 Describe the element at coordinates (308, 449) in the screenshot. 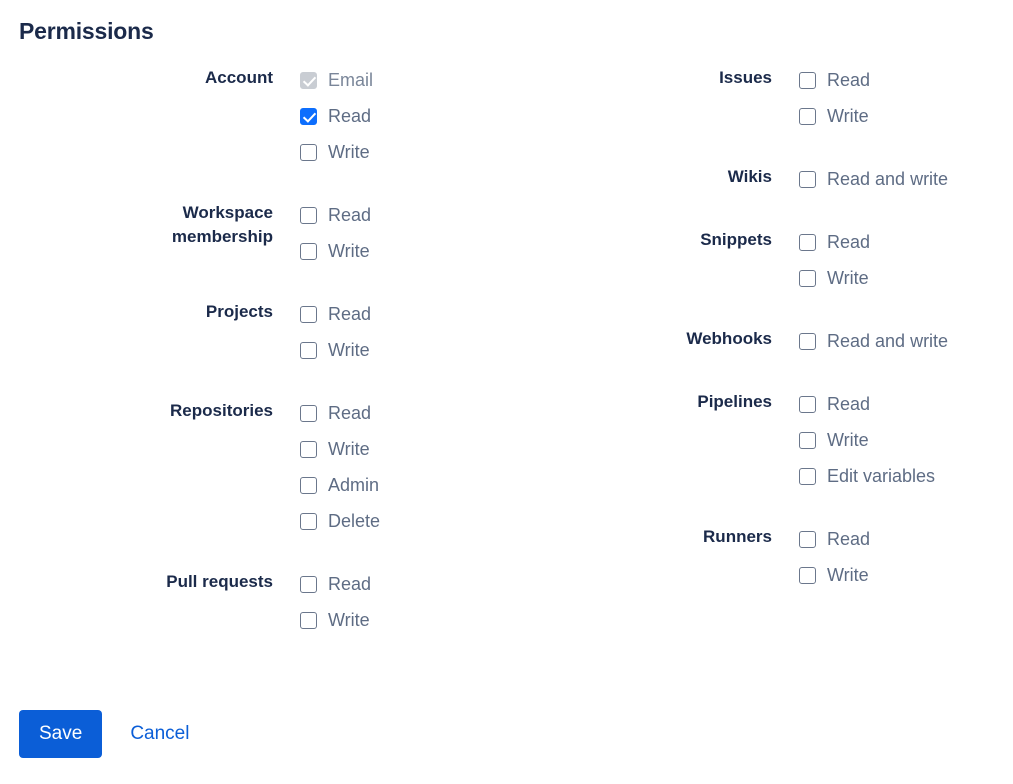

I see `checkbox-repositories-write` at that location.